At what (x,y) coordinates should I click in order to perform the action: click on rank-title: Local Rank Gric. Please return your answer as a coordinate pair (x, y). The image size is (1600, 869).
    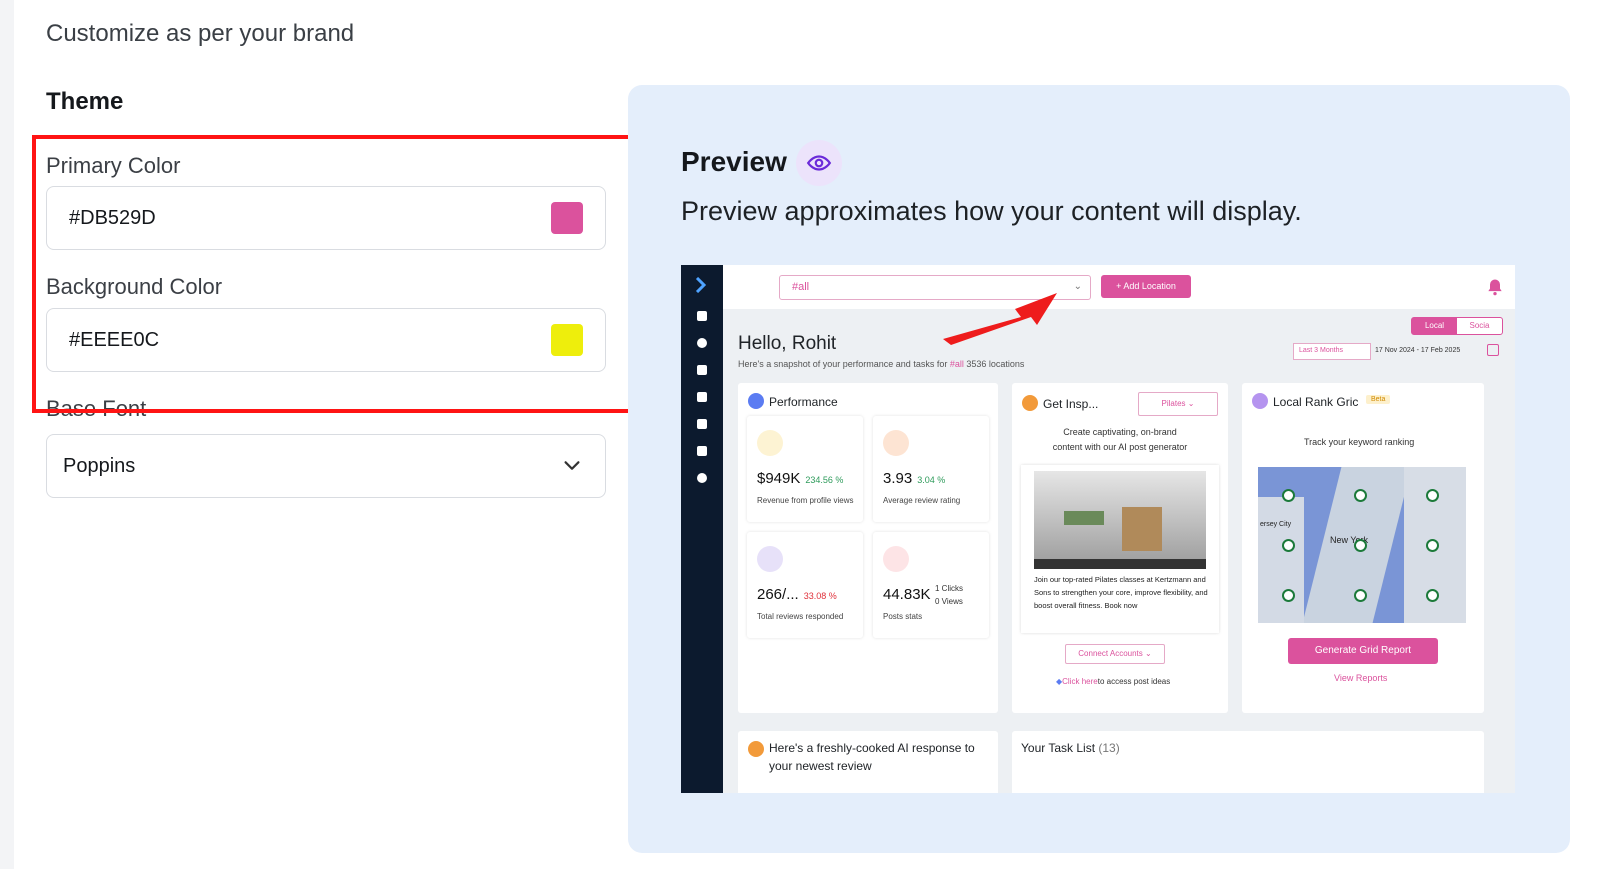
    Looking at the image, I should click on (1316, 402).